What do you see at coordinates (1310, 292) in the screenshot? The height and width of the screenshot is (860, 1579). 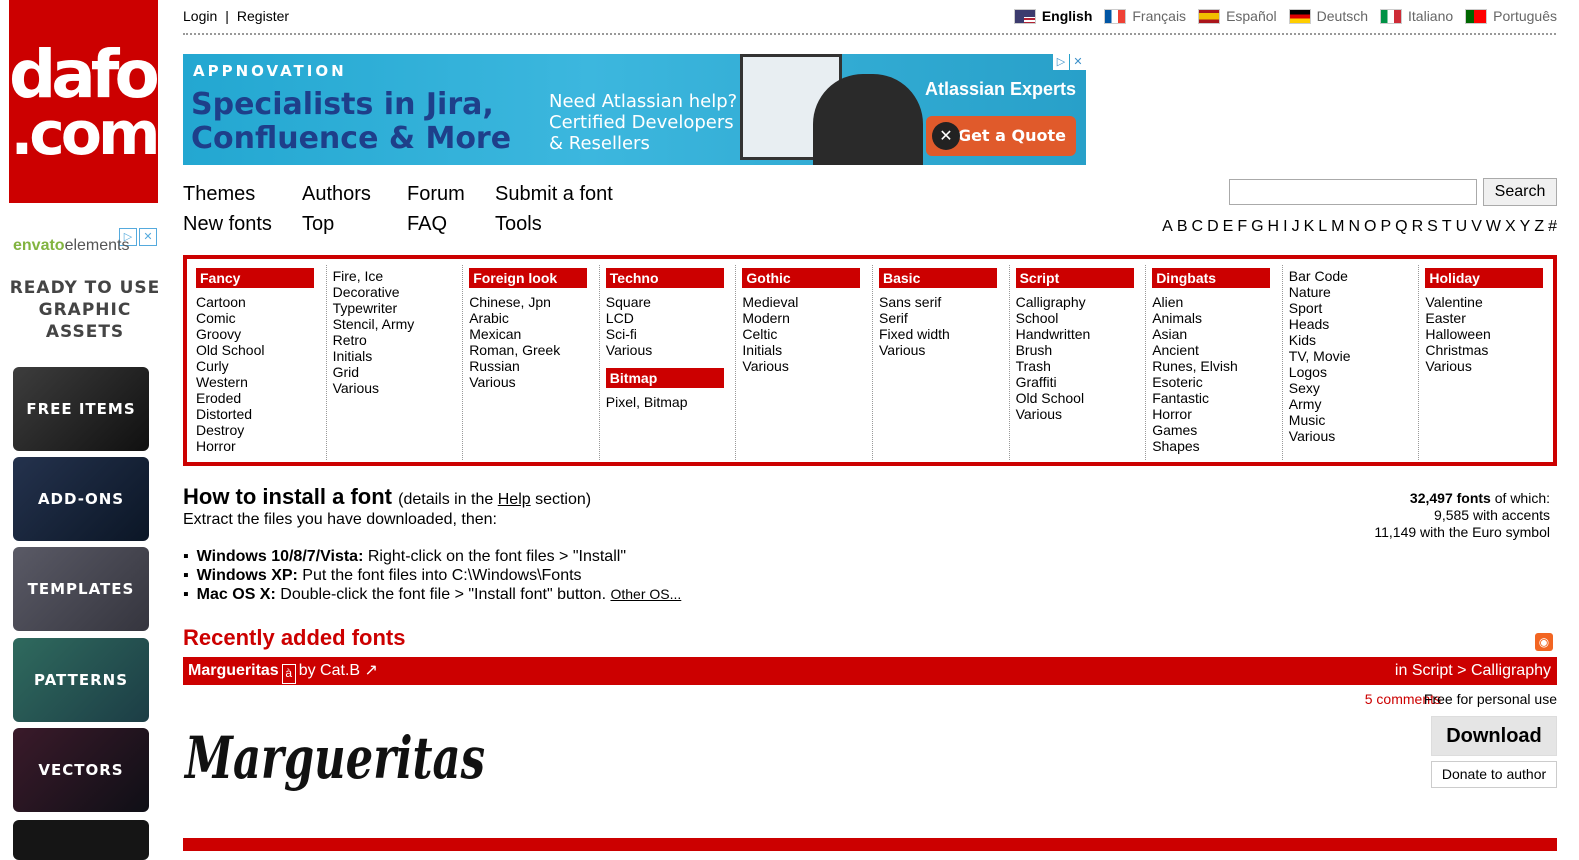 I see `category-item-link: Nature` at bounding box center [1310, 292].